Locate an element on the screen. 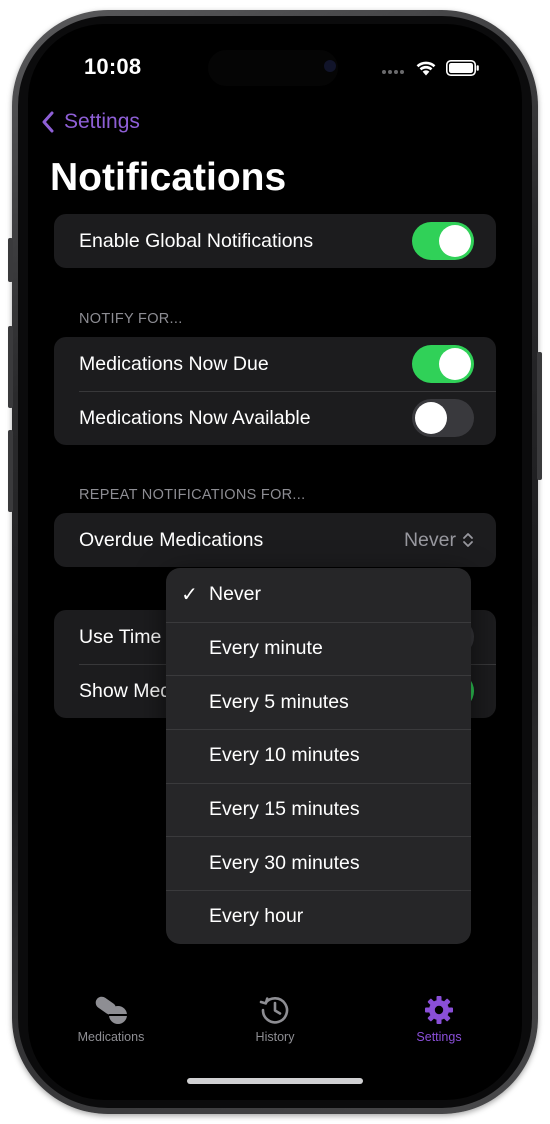 Image resolution: width=550 pixels, height=1124 pixels. menu-item-every-10-minutes: Every 10 minutes is located at coordinates (318, 756).